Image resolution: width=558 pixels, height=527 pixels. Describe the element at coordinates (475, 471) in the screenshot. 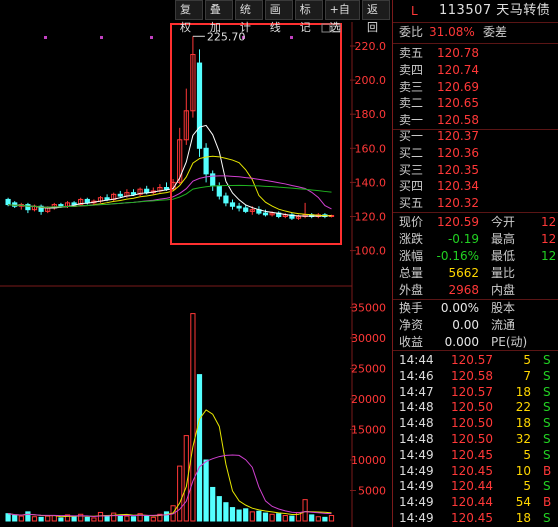

I see `tick-row: 14:49 120.45 10 B` at that location.